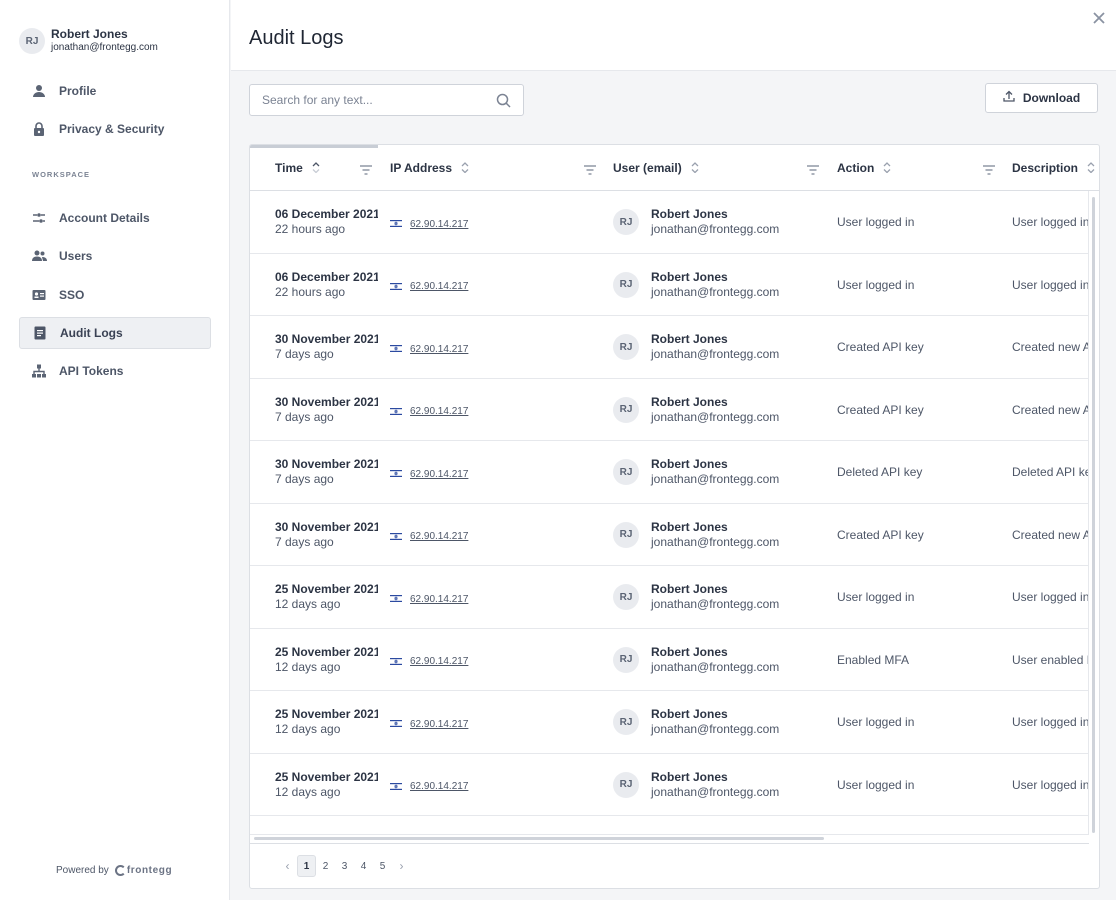 Image resolution: width=1116 pixels, height=900 pixels. I want to click on horizontal-scrollbar, so click(669, 839).